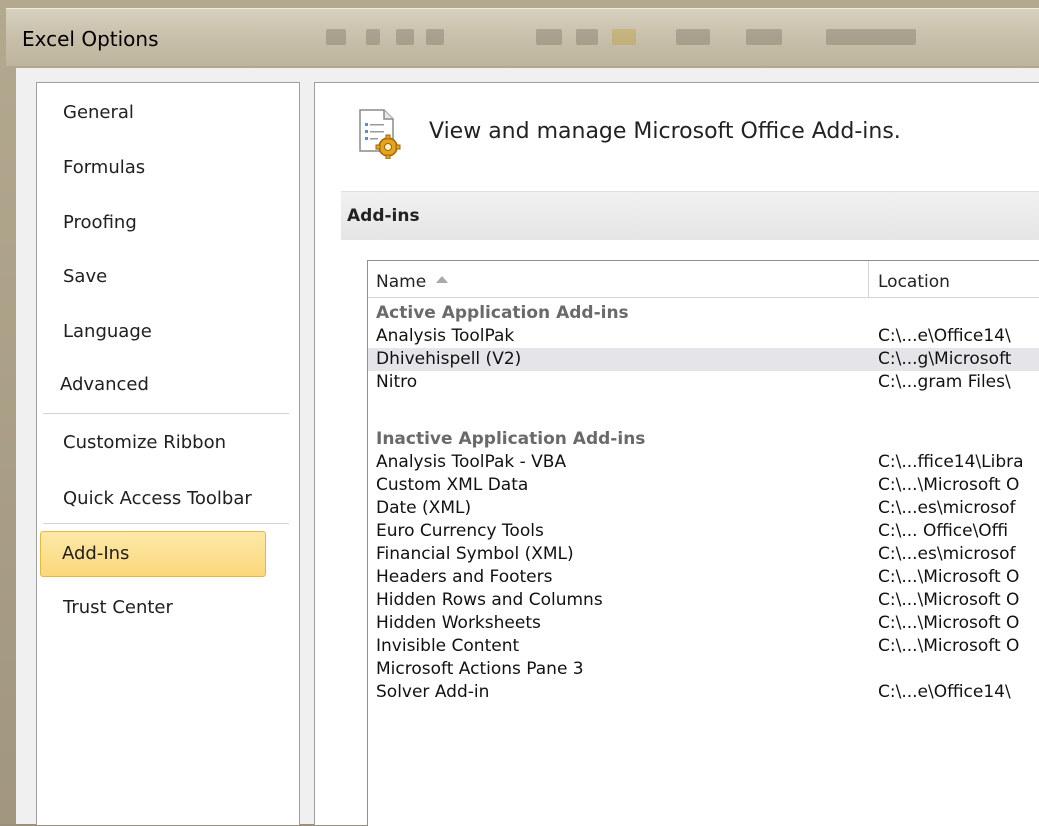 Image resolution: width=1039 pixels, height=826 pixels. Describe the element at coordinates (167, 385) in the screenshot. I see `nav-item-advanced: Advanced` at that location.